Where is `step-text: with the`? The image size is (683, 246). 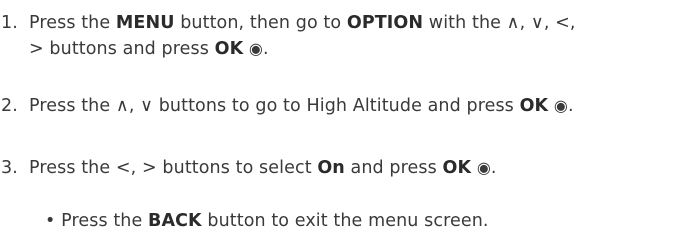 step-text: with the is located at coordinates (465, 23).